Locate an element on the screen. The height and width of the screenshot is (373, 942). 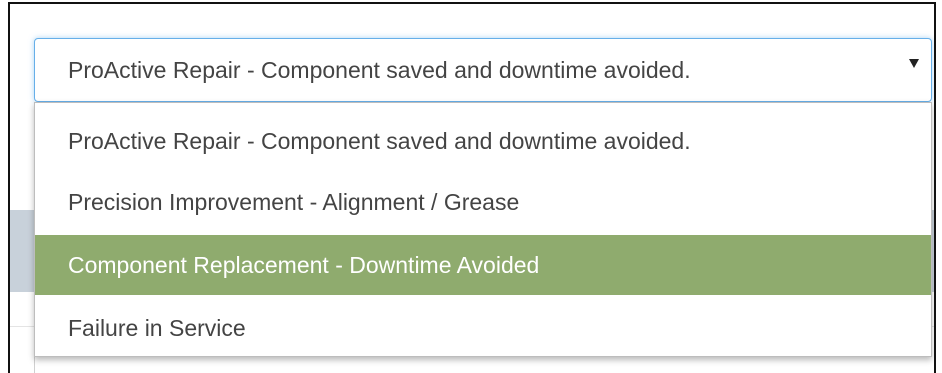
background-divider-vertical is located at coordinates (34, 364).